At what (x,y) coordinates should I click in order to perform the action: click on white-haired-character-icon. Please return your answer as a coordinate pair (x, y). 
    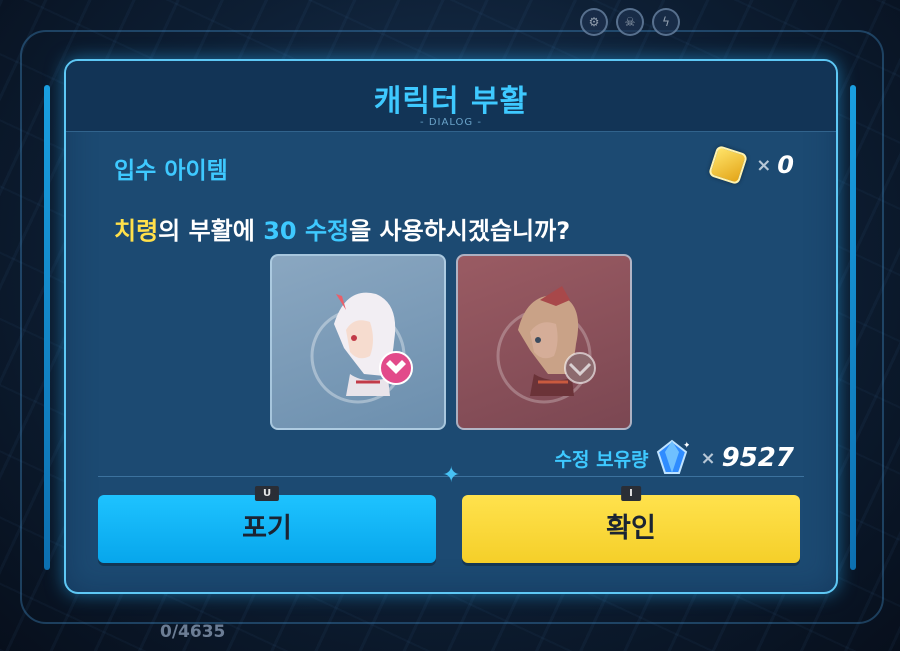
    Looking at the image, I should click on (361, 348).